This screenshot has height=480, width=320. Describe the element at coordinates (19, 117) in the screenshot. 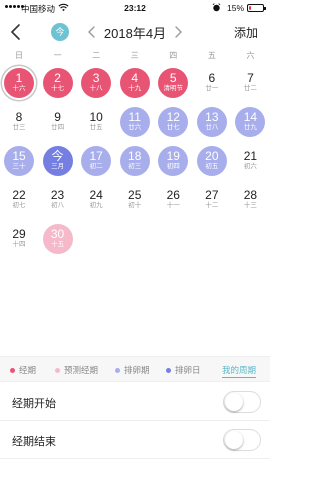

I see `day-number: 8` at that location.